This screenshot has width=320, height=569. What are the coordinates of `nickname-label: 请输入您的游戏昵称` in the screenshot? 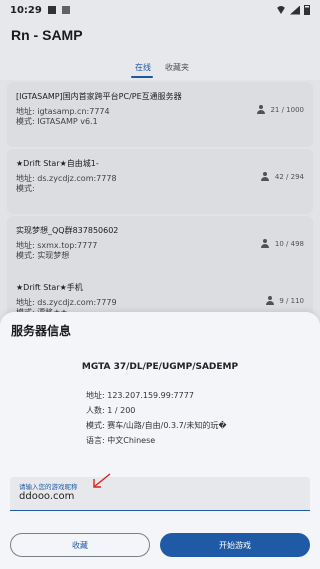 It's located at (48, 487).